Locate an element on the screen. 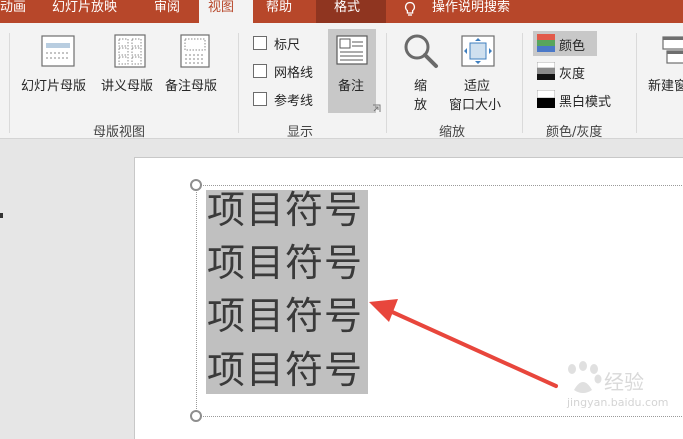 The height and width of the screenshot is (439, 683). ruler-checkbox is located at coordinates (260, 43).